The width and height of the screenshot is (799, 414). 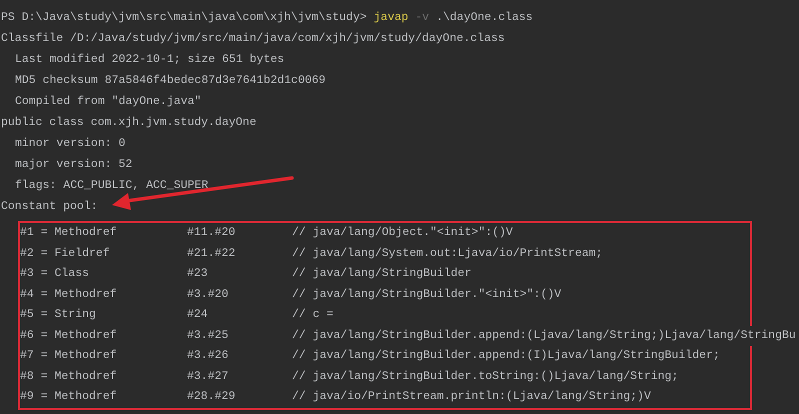 What do you see at coordinates (69, 336) in the screenshot?
I see `pool-entry: #6 = Methodref` at bounding box center [69, 336].